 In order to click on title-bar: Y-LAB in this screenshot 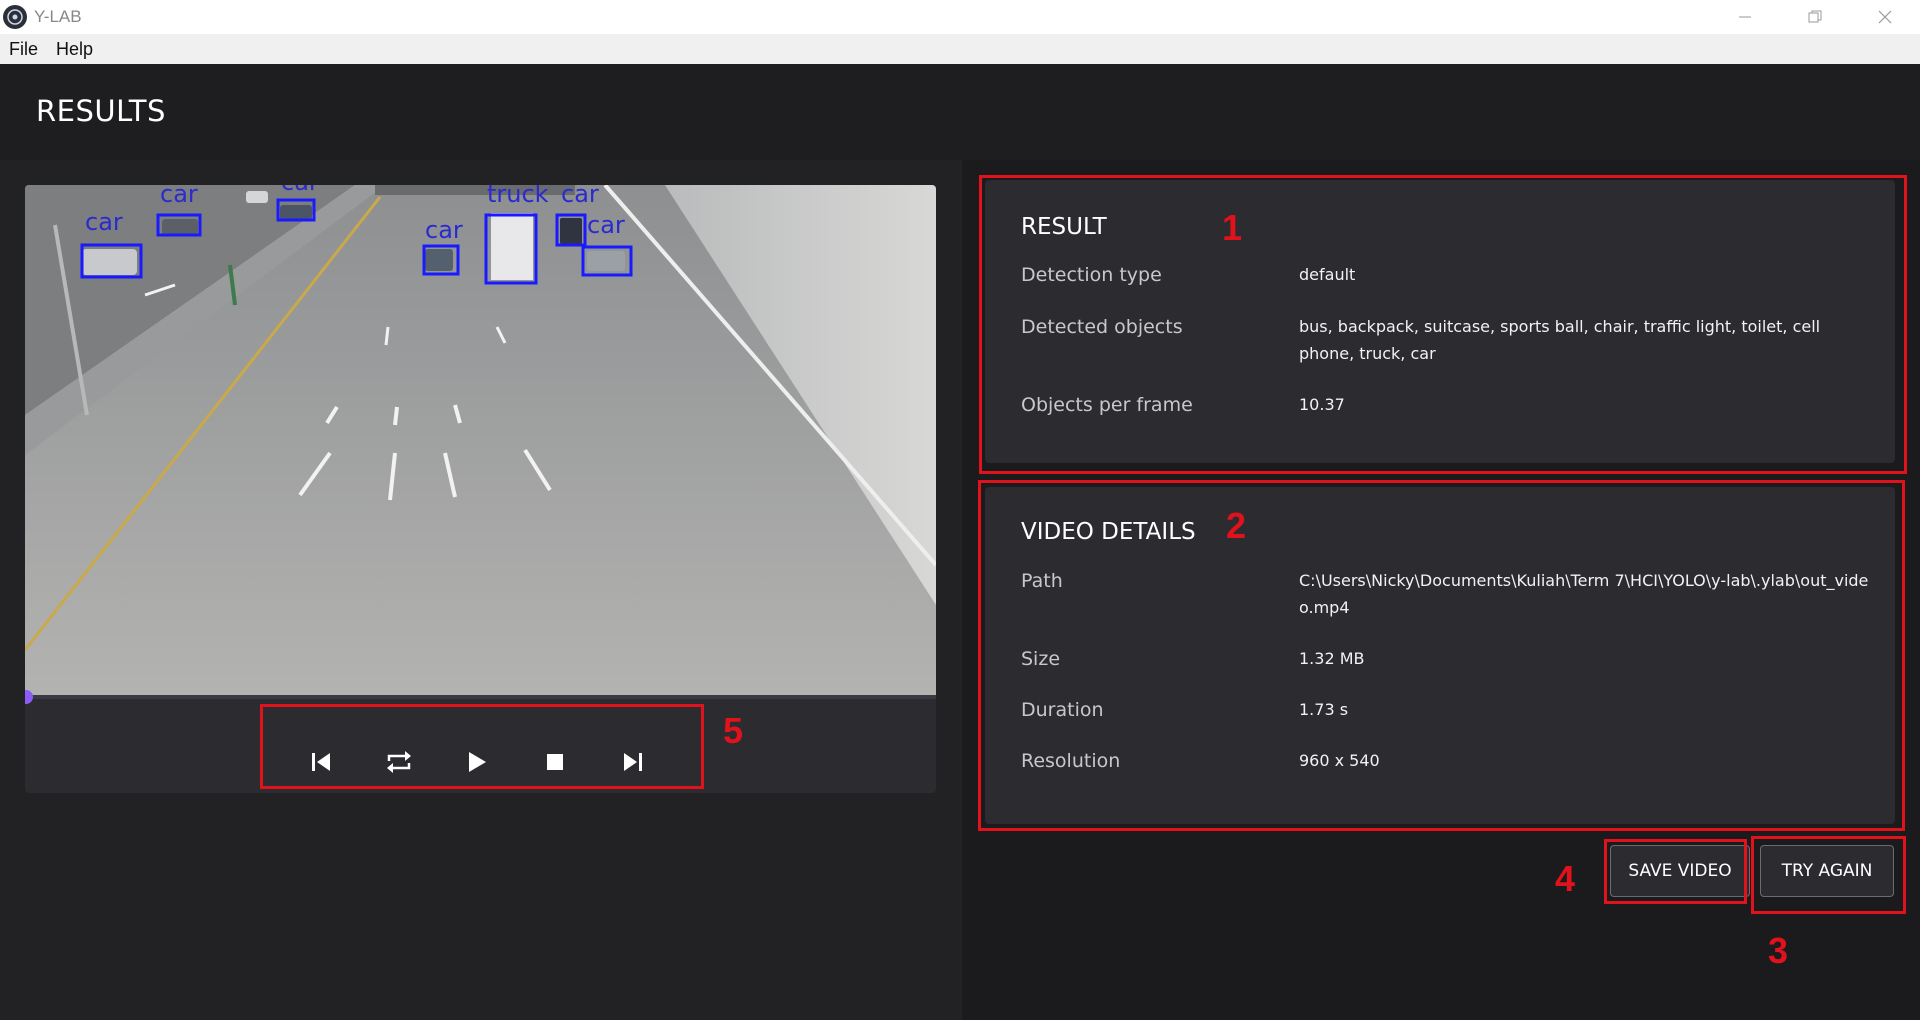, I will do `click(960, 17)`.